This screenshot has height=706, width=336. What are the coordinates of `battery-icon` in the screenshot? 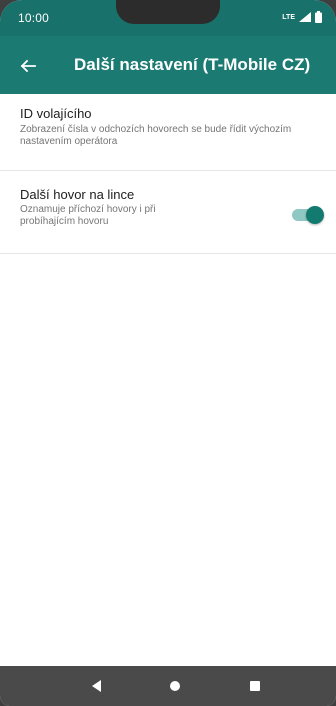 It's located at (318, 17).